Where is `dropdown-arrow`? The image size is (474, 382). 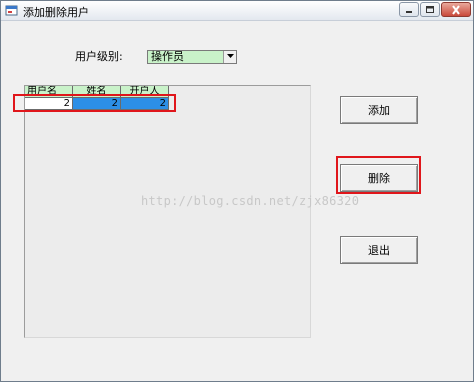 dropdown-arrow is located at coordinates (229, 57).